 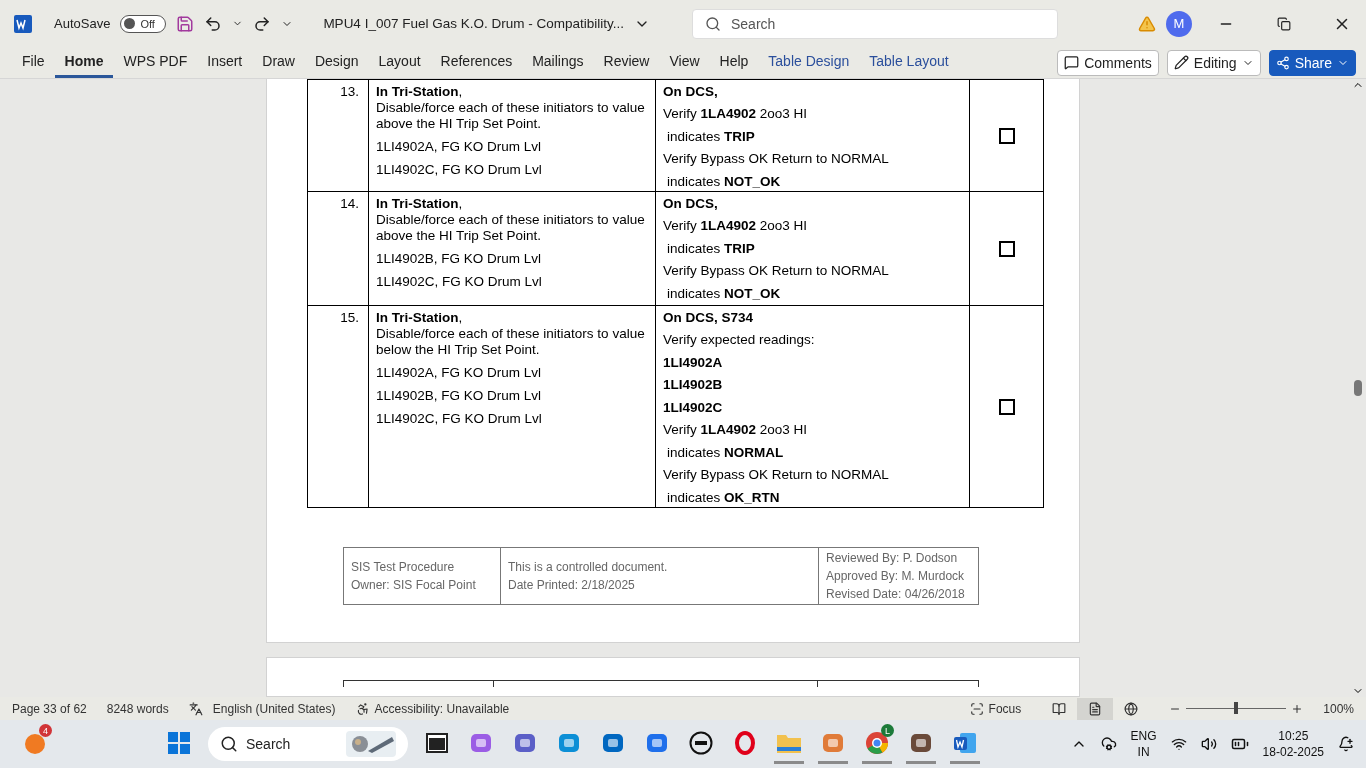 I want to click on restore-icon, so click(x=1284, y=23).